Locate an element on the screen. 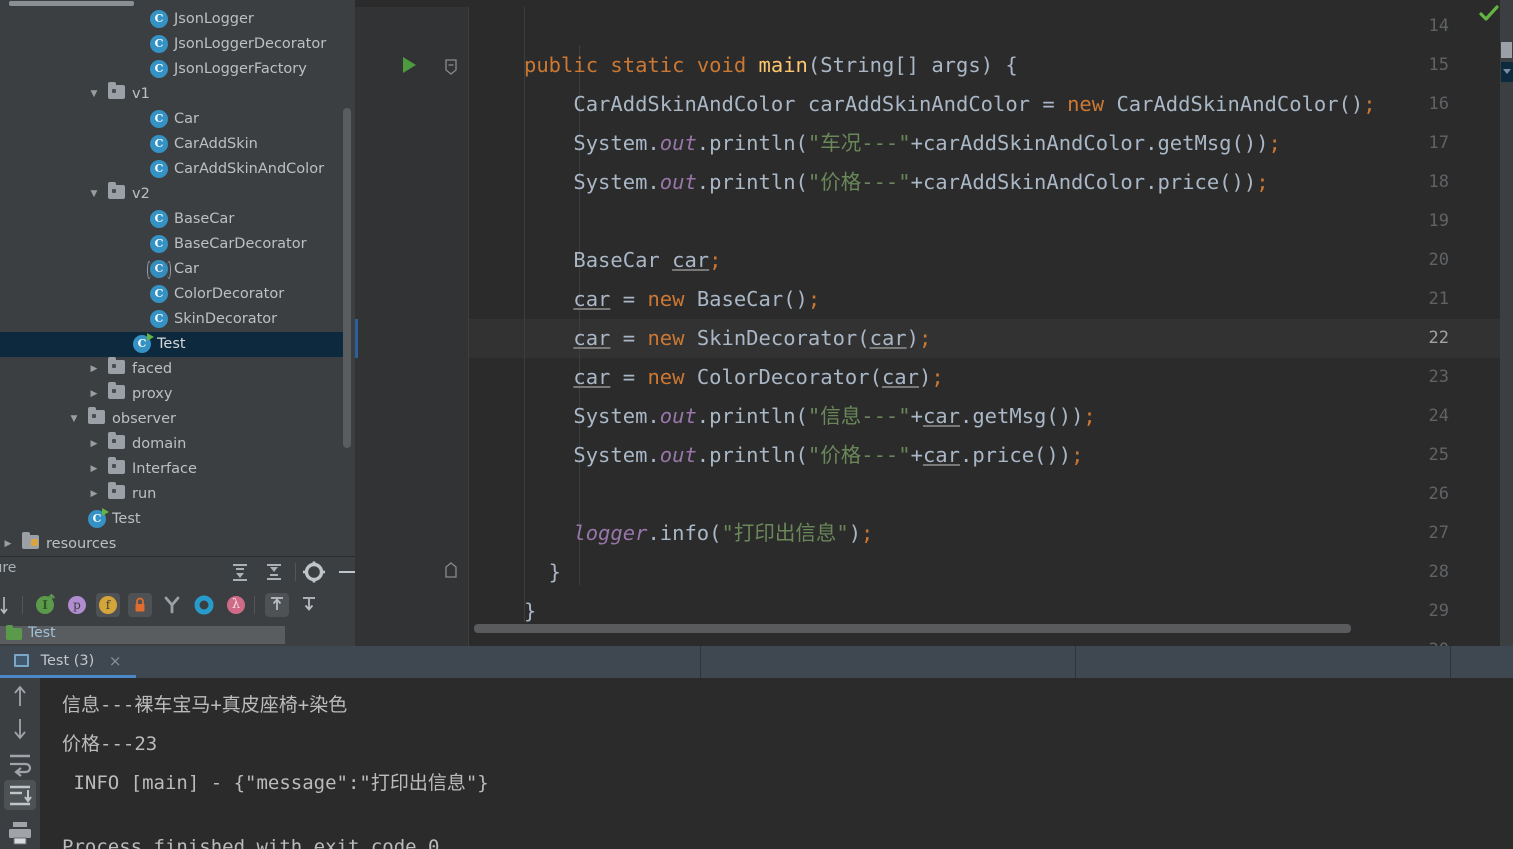 The height and width of the screenshot is (849, 1513). scroll-to-end-icon is located at coordinates (20, 795).